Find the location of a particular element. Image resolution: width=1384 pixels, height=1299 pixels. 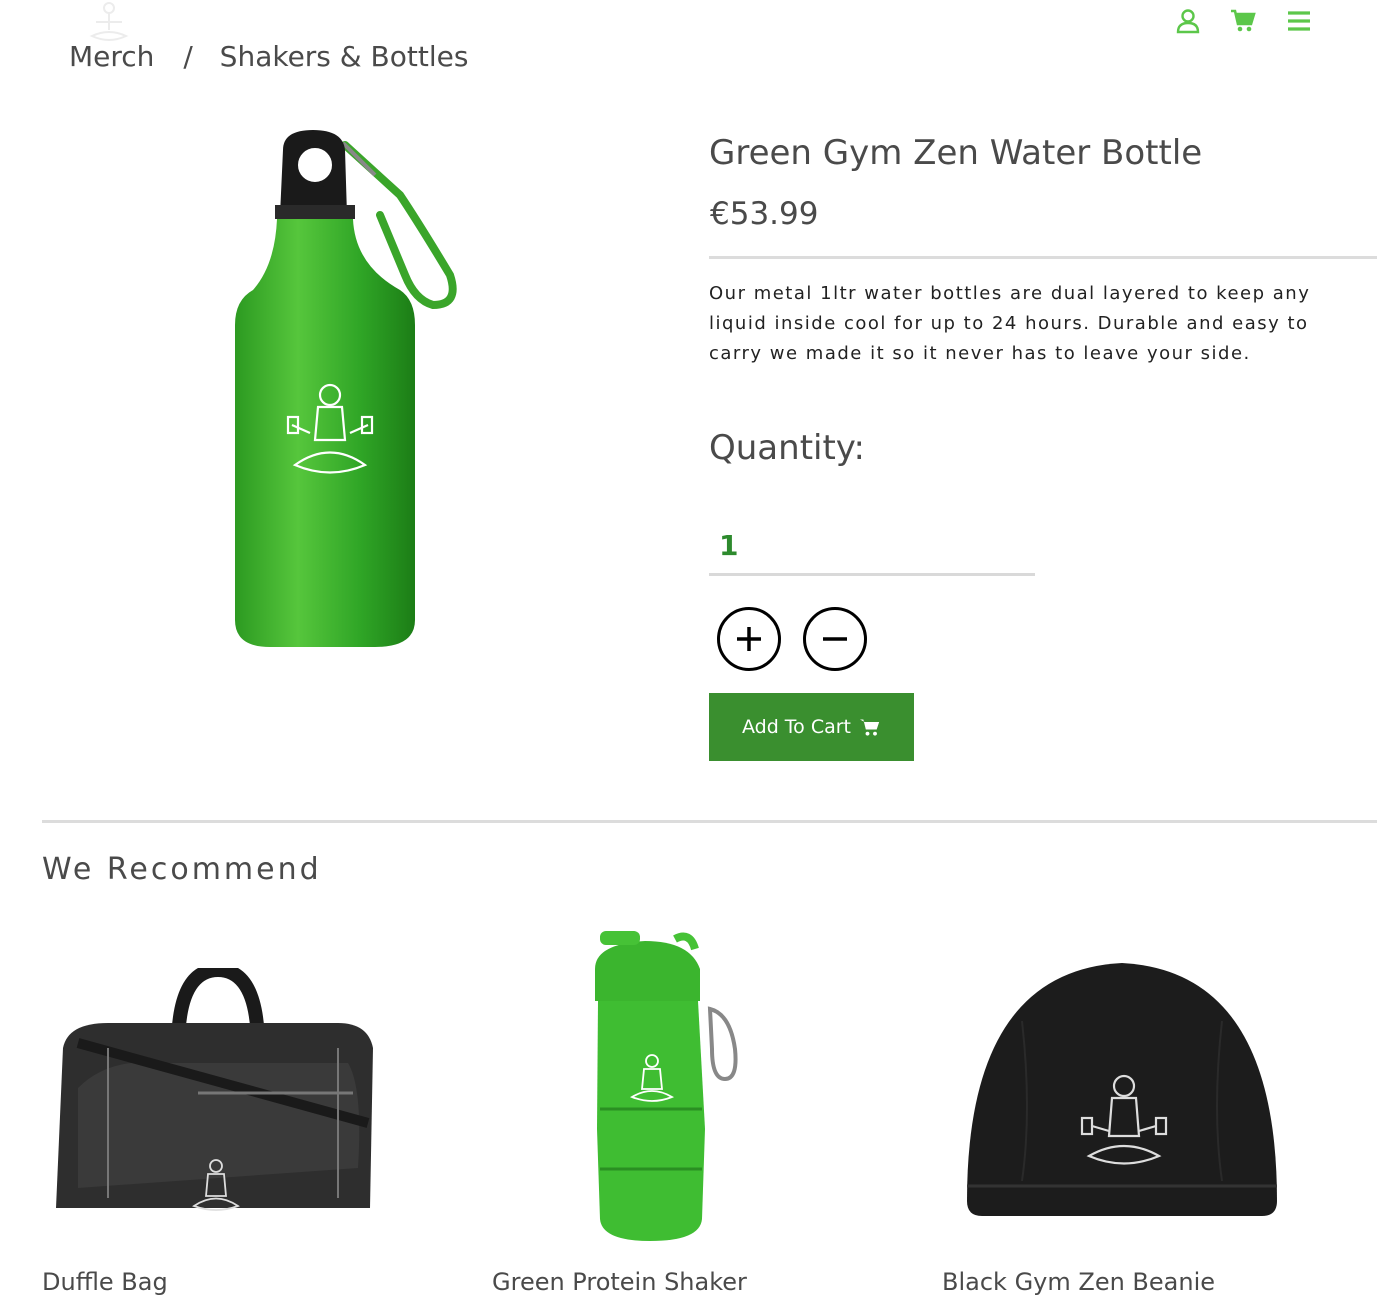

beanie-image is located at coordinates (1122, 1089).